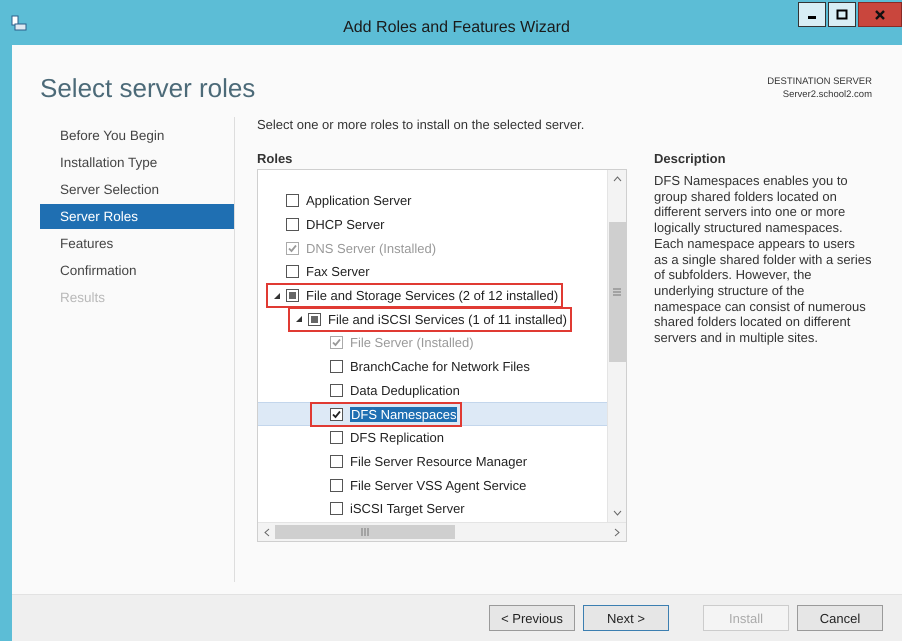 The width and height of the screenshot is (902, 641). What do you see at coordinates (440, 366) in the screenshot?
I see `role-label: BranchCache for Network Files` at bounding box center [440, 366].